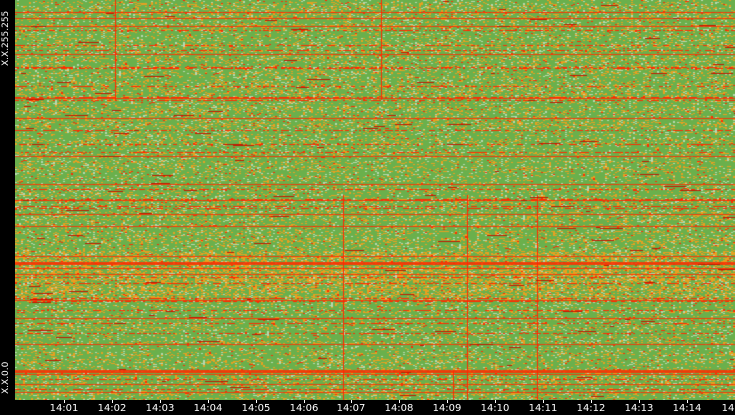 Image resolution: width=735 pixels, height=415 pixels. I want to click on x-axis-tick-label: 14, so click(728, 408).